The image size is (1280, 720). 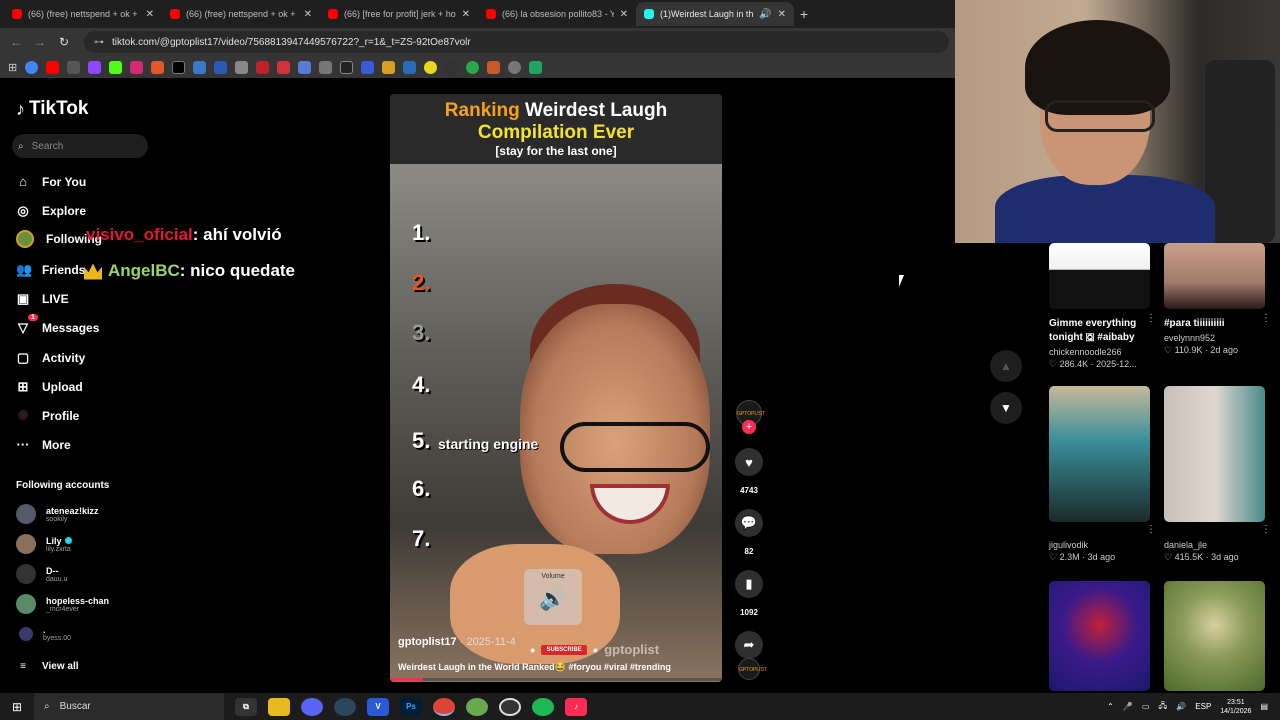 What do you see at coordinates (80, 146) in the screenshot?
I see `search-input: ⌕ Search` at bounding box center [80, 146].